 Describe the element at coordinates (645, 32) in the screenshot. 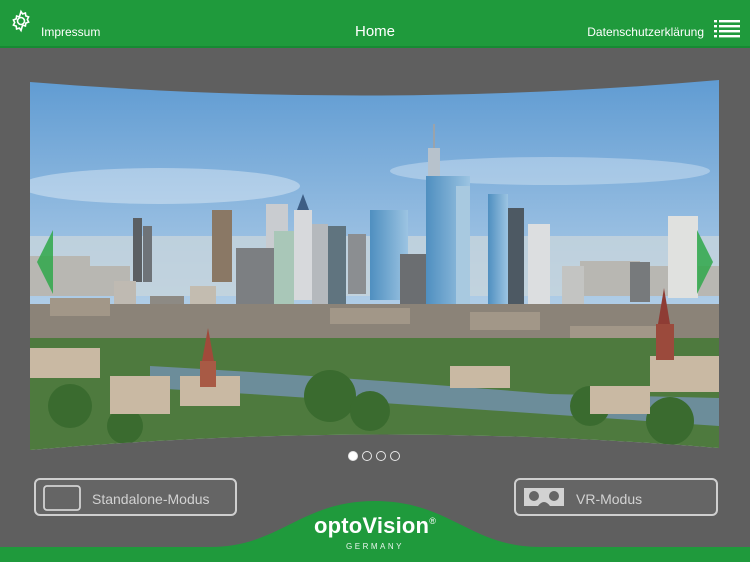

I see `privacy-policy-link: Datenschutzerklärung` at that location.